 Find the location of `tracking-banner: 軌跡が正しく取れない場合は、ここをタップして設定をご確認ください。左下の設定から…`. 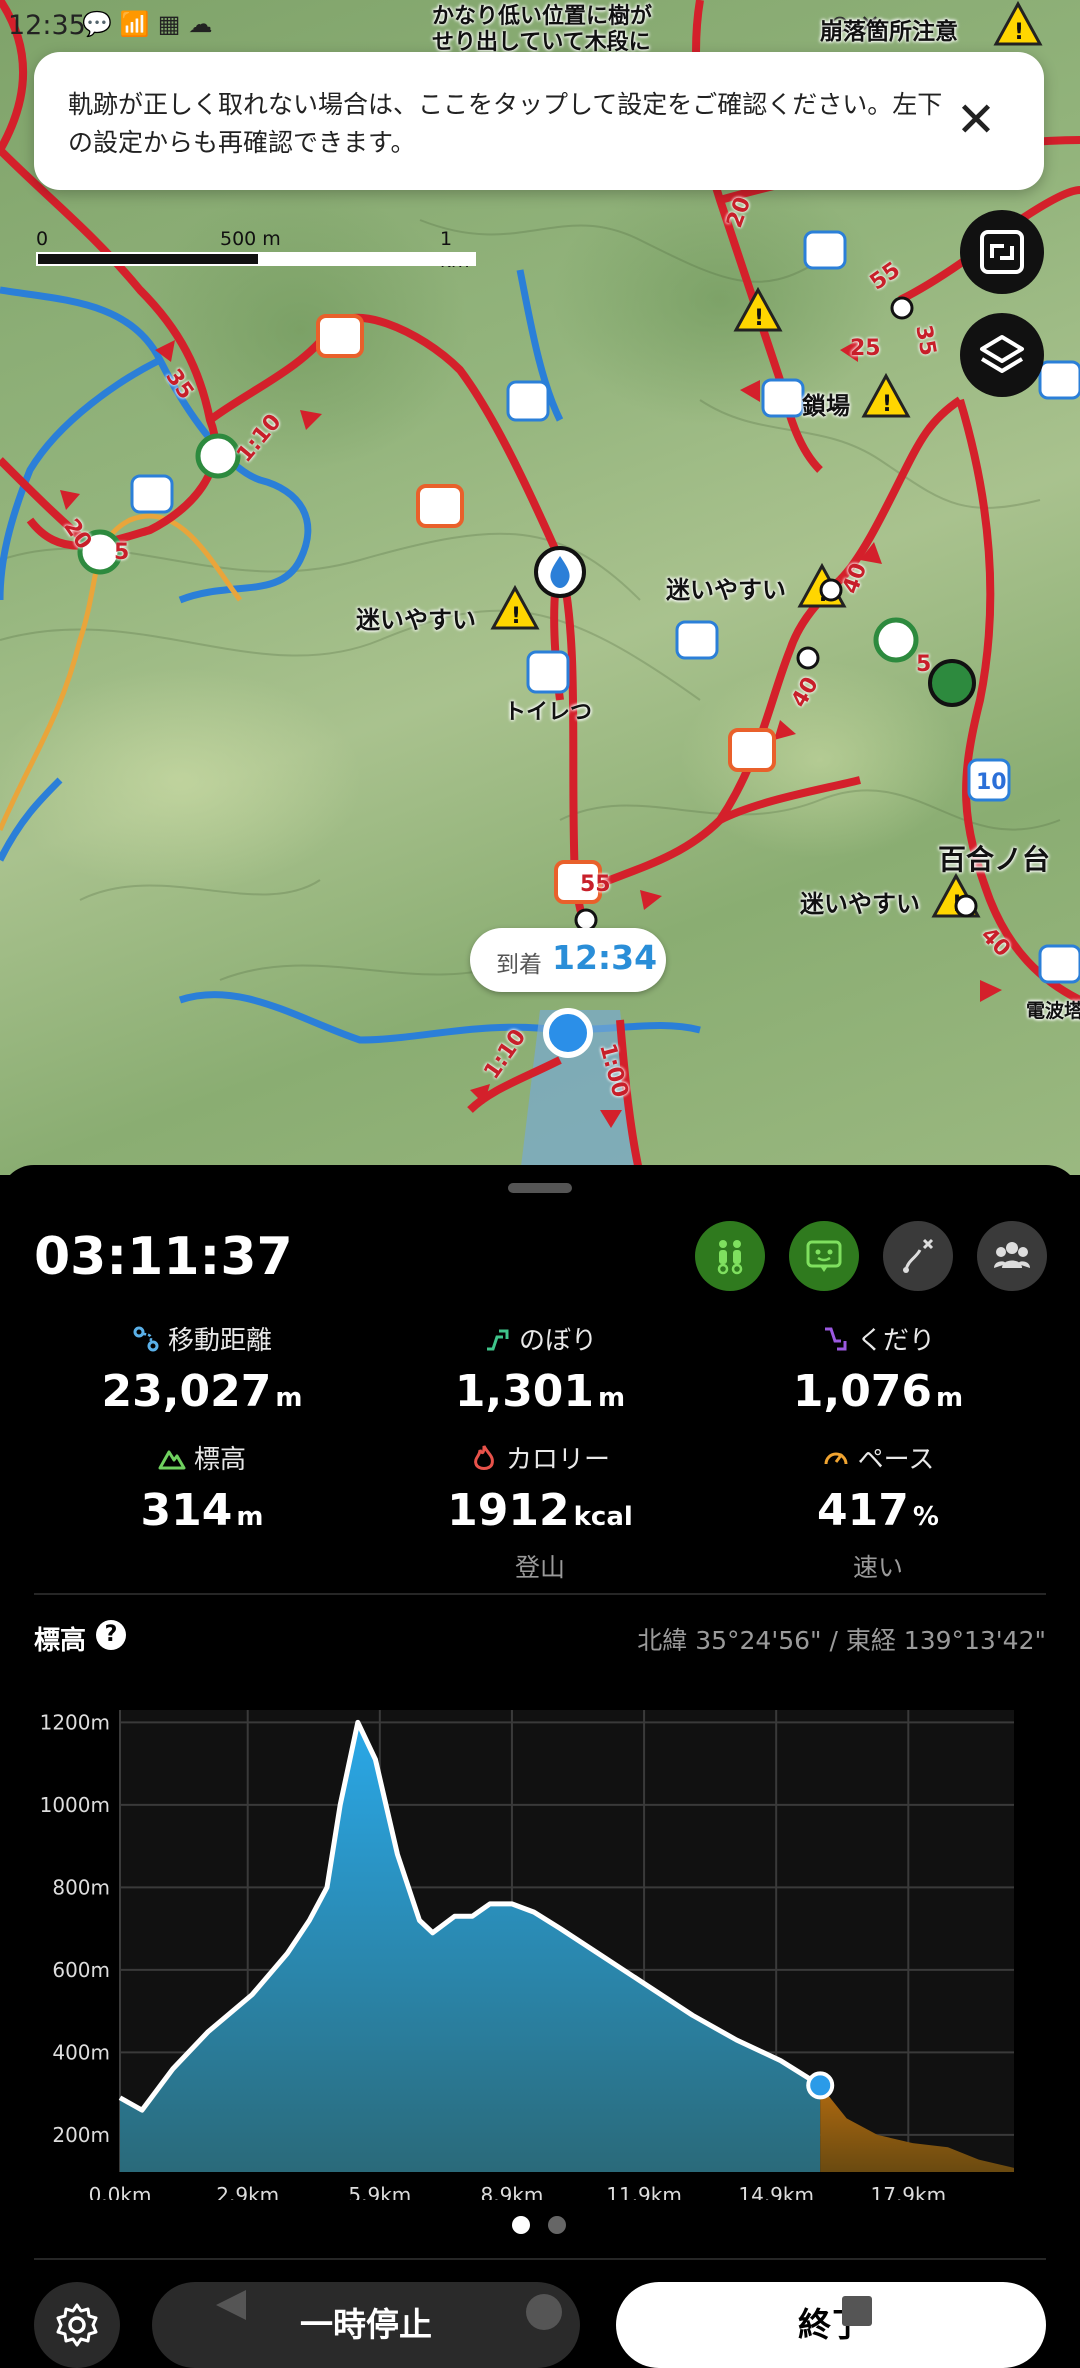

tracking-banner: 軌跡が正しく取れない場合は、ここをタップして設定をご確認ください。左下の設定から… is located at coordinates (539, 121).